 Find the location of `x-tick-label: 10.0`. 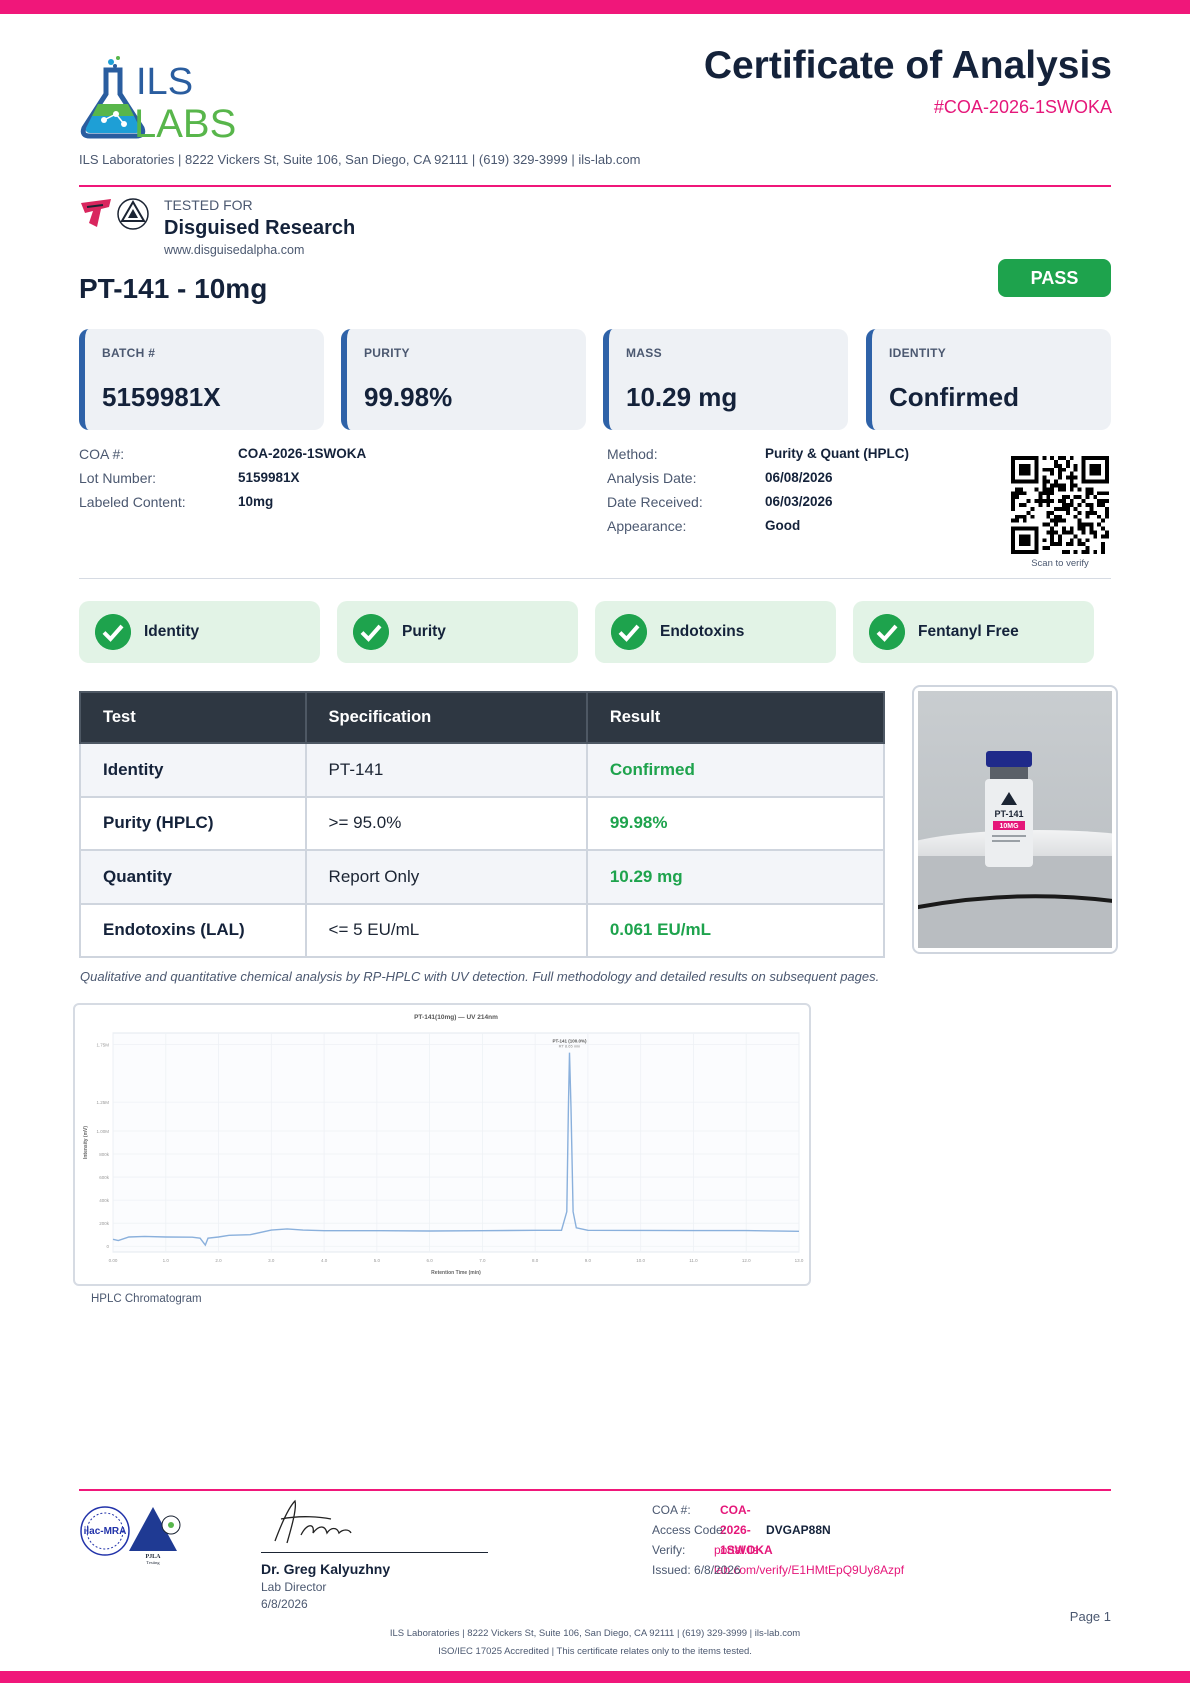

x-tick-label: 10.0 is located at coordinates (640, 1260).